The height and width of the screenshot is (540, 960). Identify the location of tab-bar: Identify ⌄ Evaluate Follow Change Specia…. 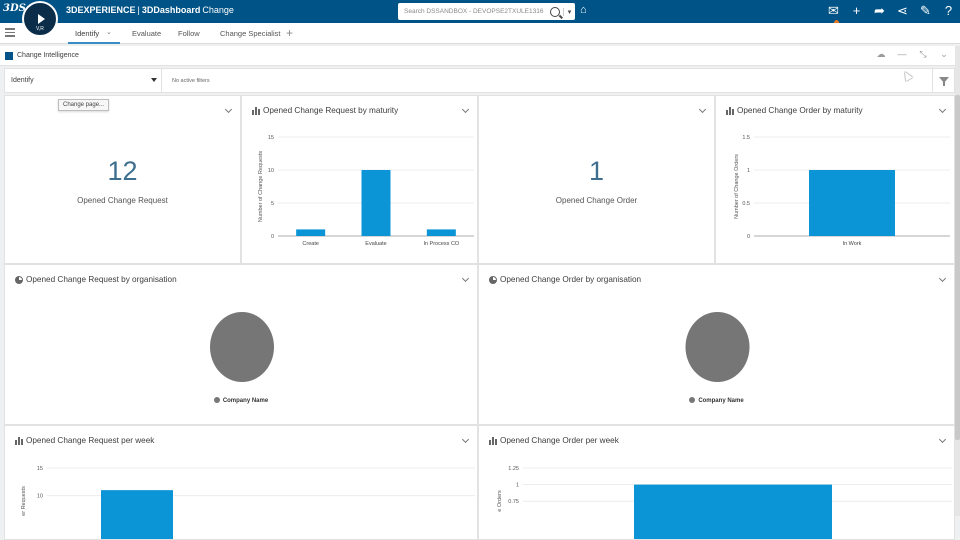
(480, 33).